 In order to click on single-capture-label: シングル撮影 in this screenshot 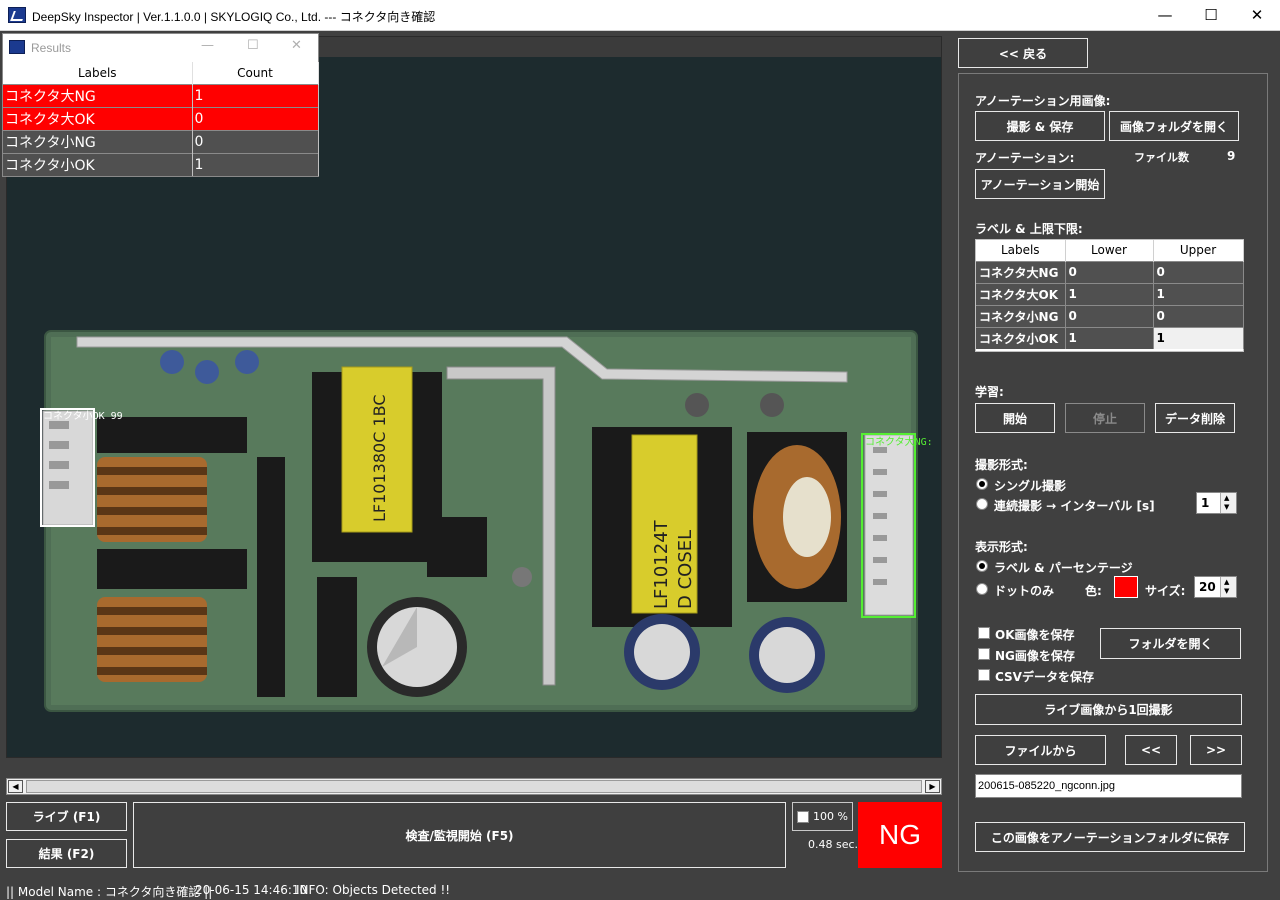, I will do `click(1030, 486)`.